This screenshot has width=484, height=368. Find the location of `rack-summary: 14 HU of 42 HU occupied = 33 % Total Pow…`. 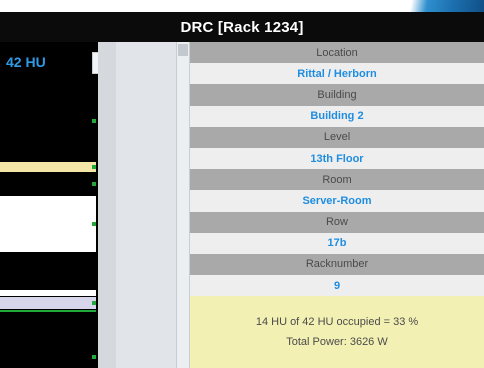

rack-summary: 14 HU of 42 HU occupied = 33 % Total Pow… is located at coordinates (337, 332).